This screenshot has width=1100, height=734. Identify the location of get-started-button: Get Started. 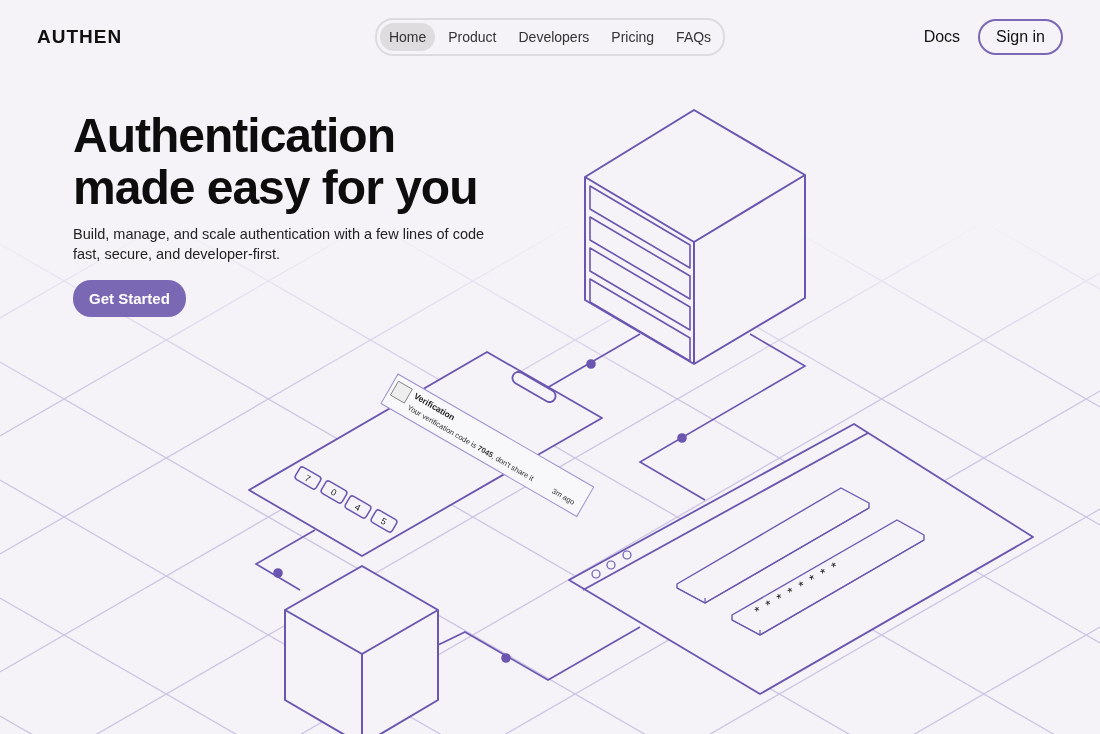
(129, 299).